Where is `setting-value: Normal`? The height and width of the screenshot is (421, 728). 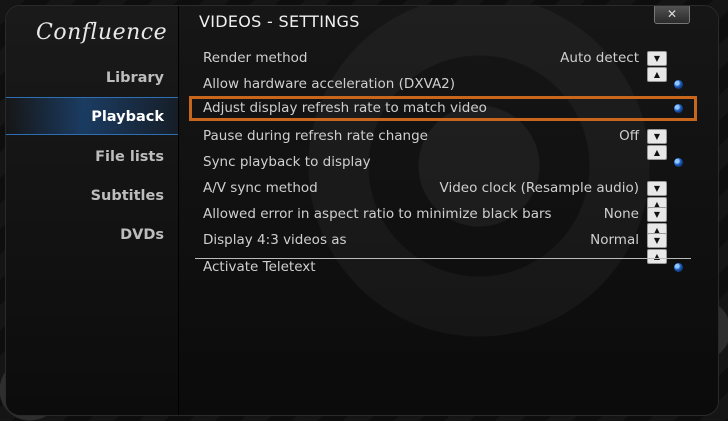
setting-value: Normal is located at coordinates (614, 240).